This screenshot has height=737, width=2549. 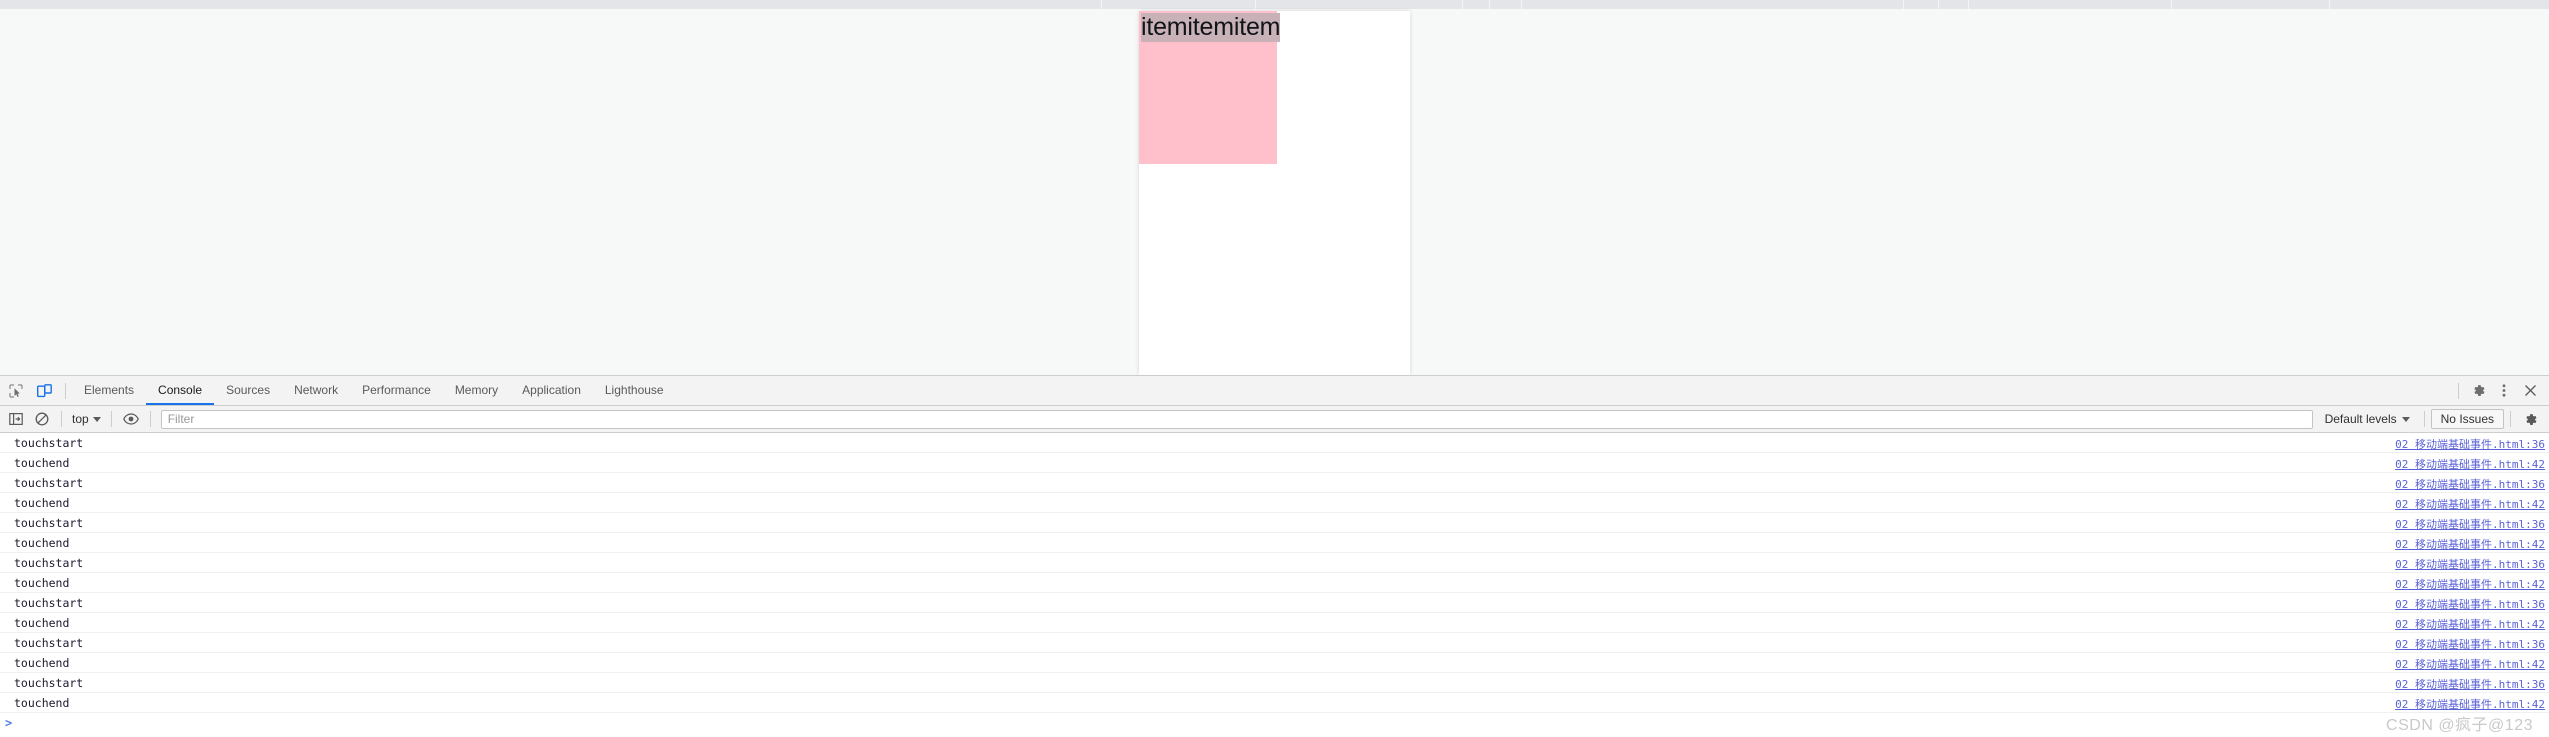 I want to click on item-box: itemitemitem, so click(x=1210, y=87).